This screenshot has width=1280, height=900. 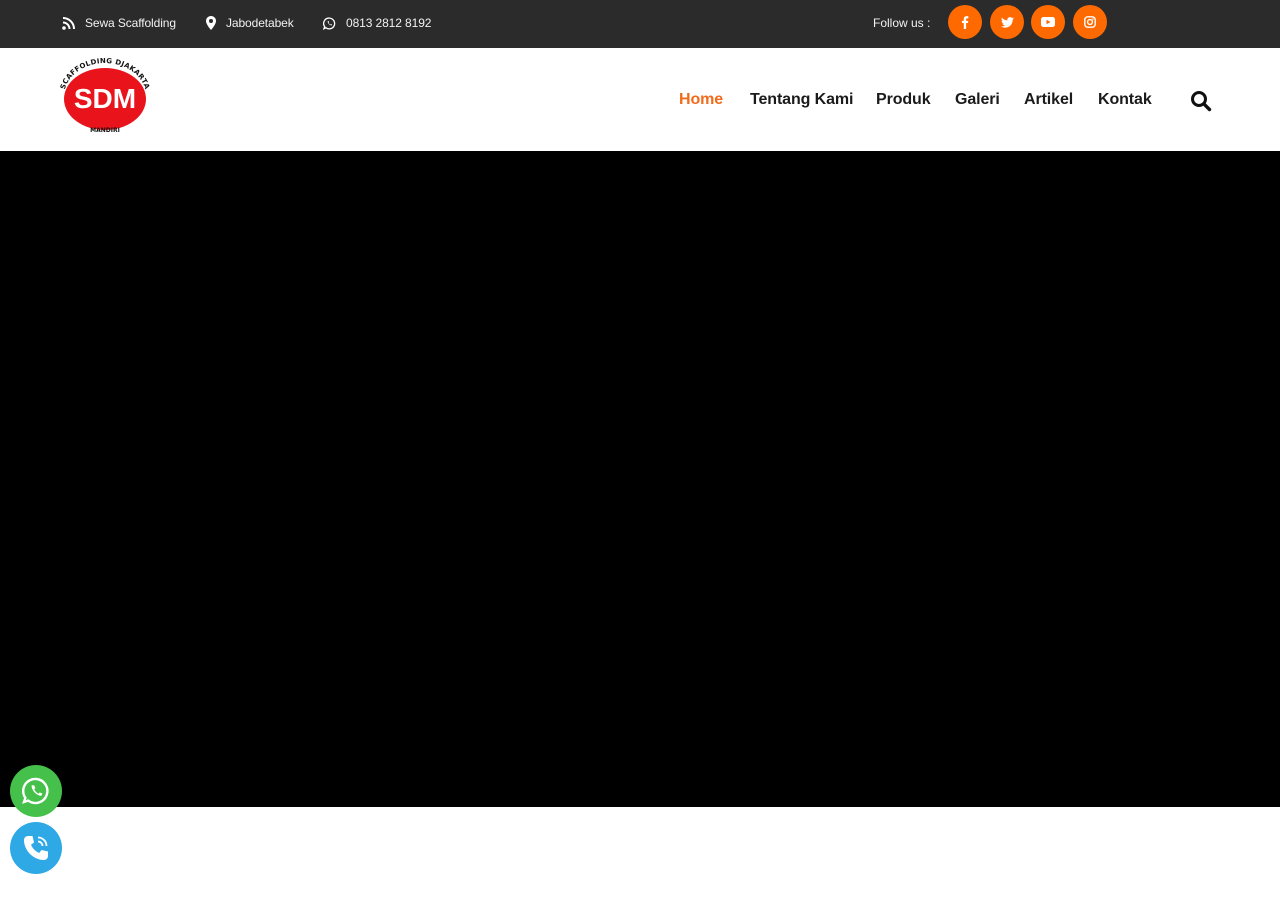 What do you see at coordinates (902, 23) in the screenshot?
I see `follow-us-label: Follow us :` at bounding box center [902, 23].